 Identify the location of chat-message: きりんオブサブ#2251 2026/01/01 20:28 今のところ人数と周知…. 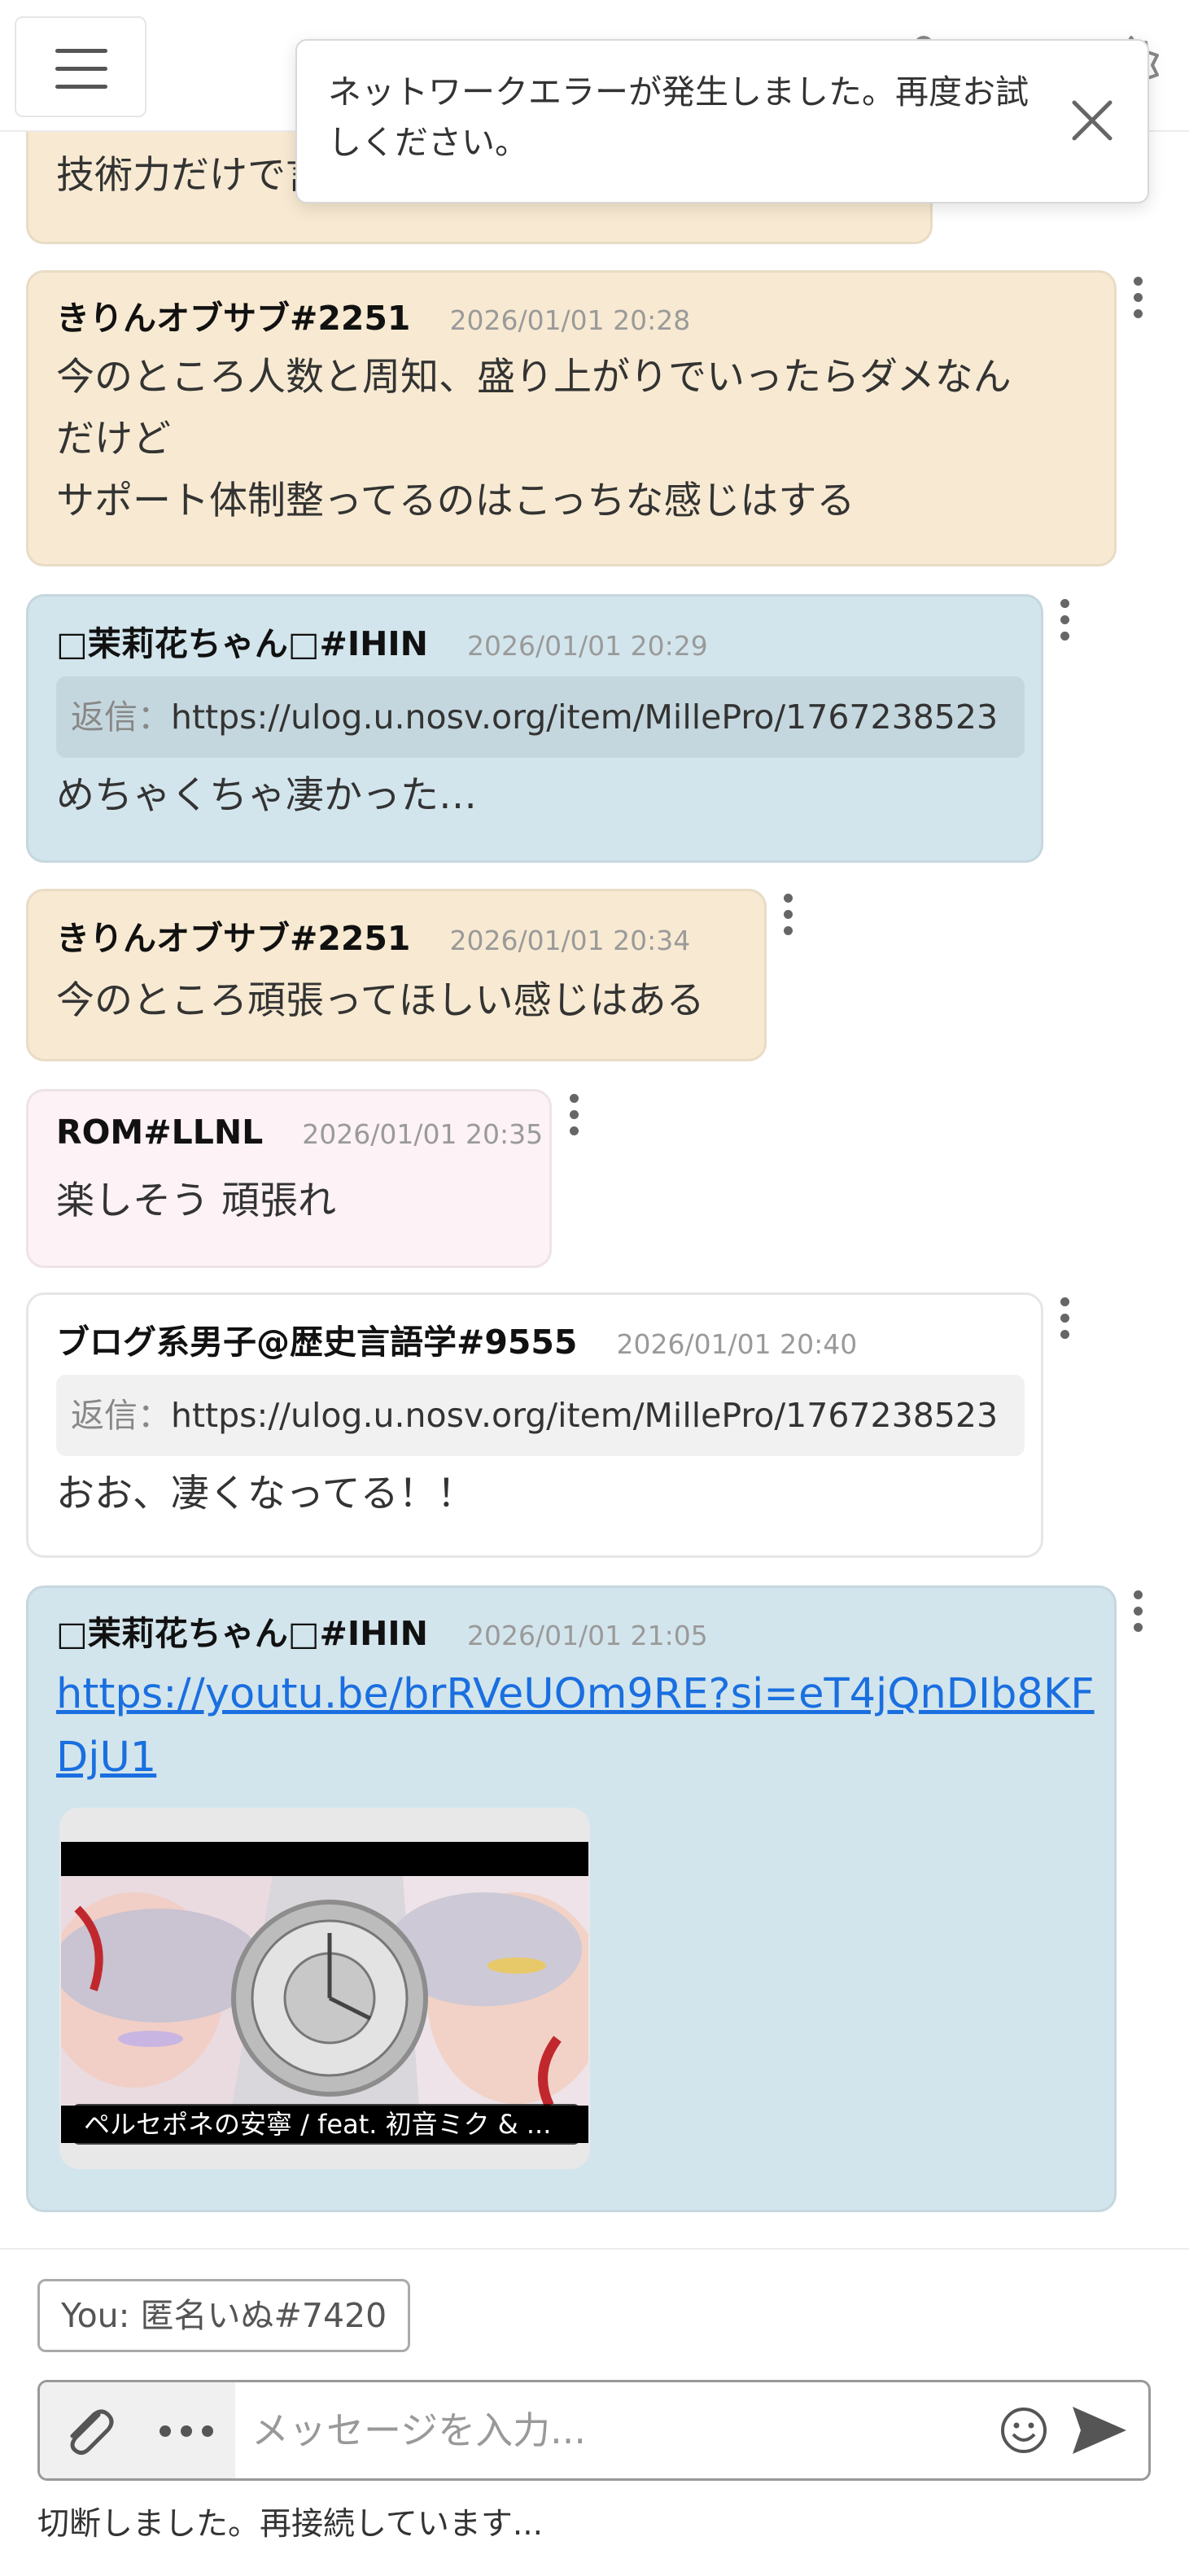
(571, 418).